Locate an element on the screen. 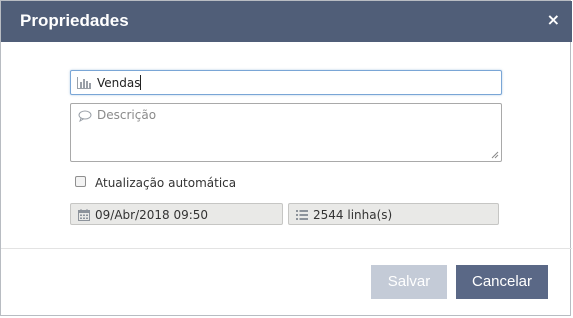  save-button: Salvar is located at coordinates (409, 282).